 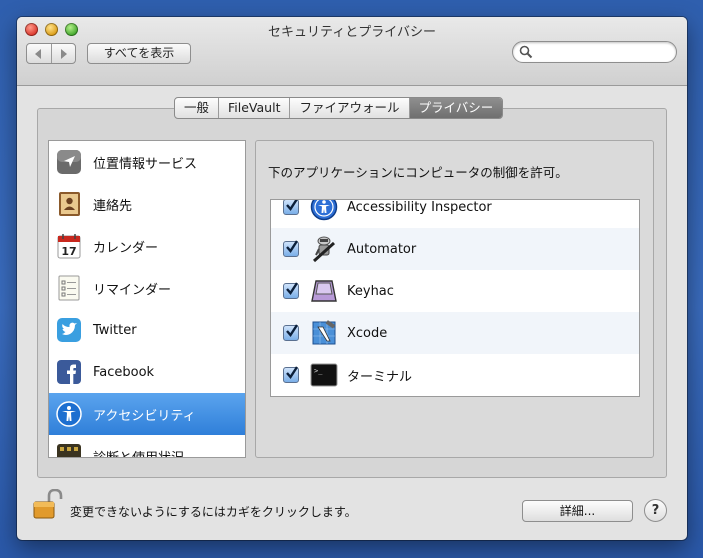 What do you see at coordinates (455, 108) in the screenshot?
I see `tab-privacy: プライバシー` at bounding box center [455, 108].